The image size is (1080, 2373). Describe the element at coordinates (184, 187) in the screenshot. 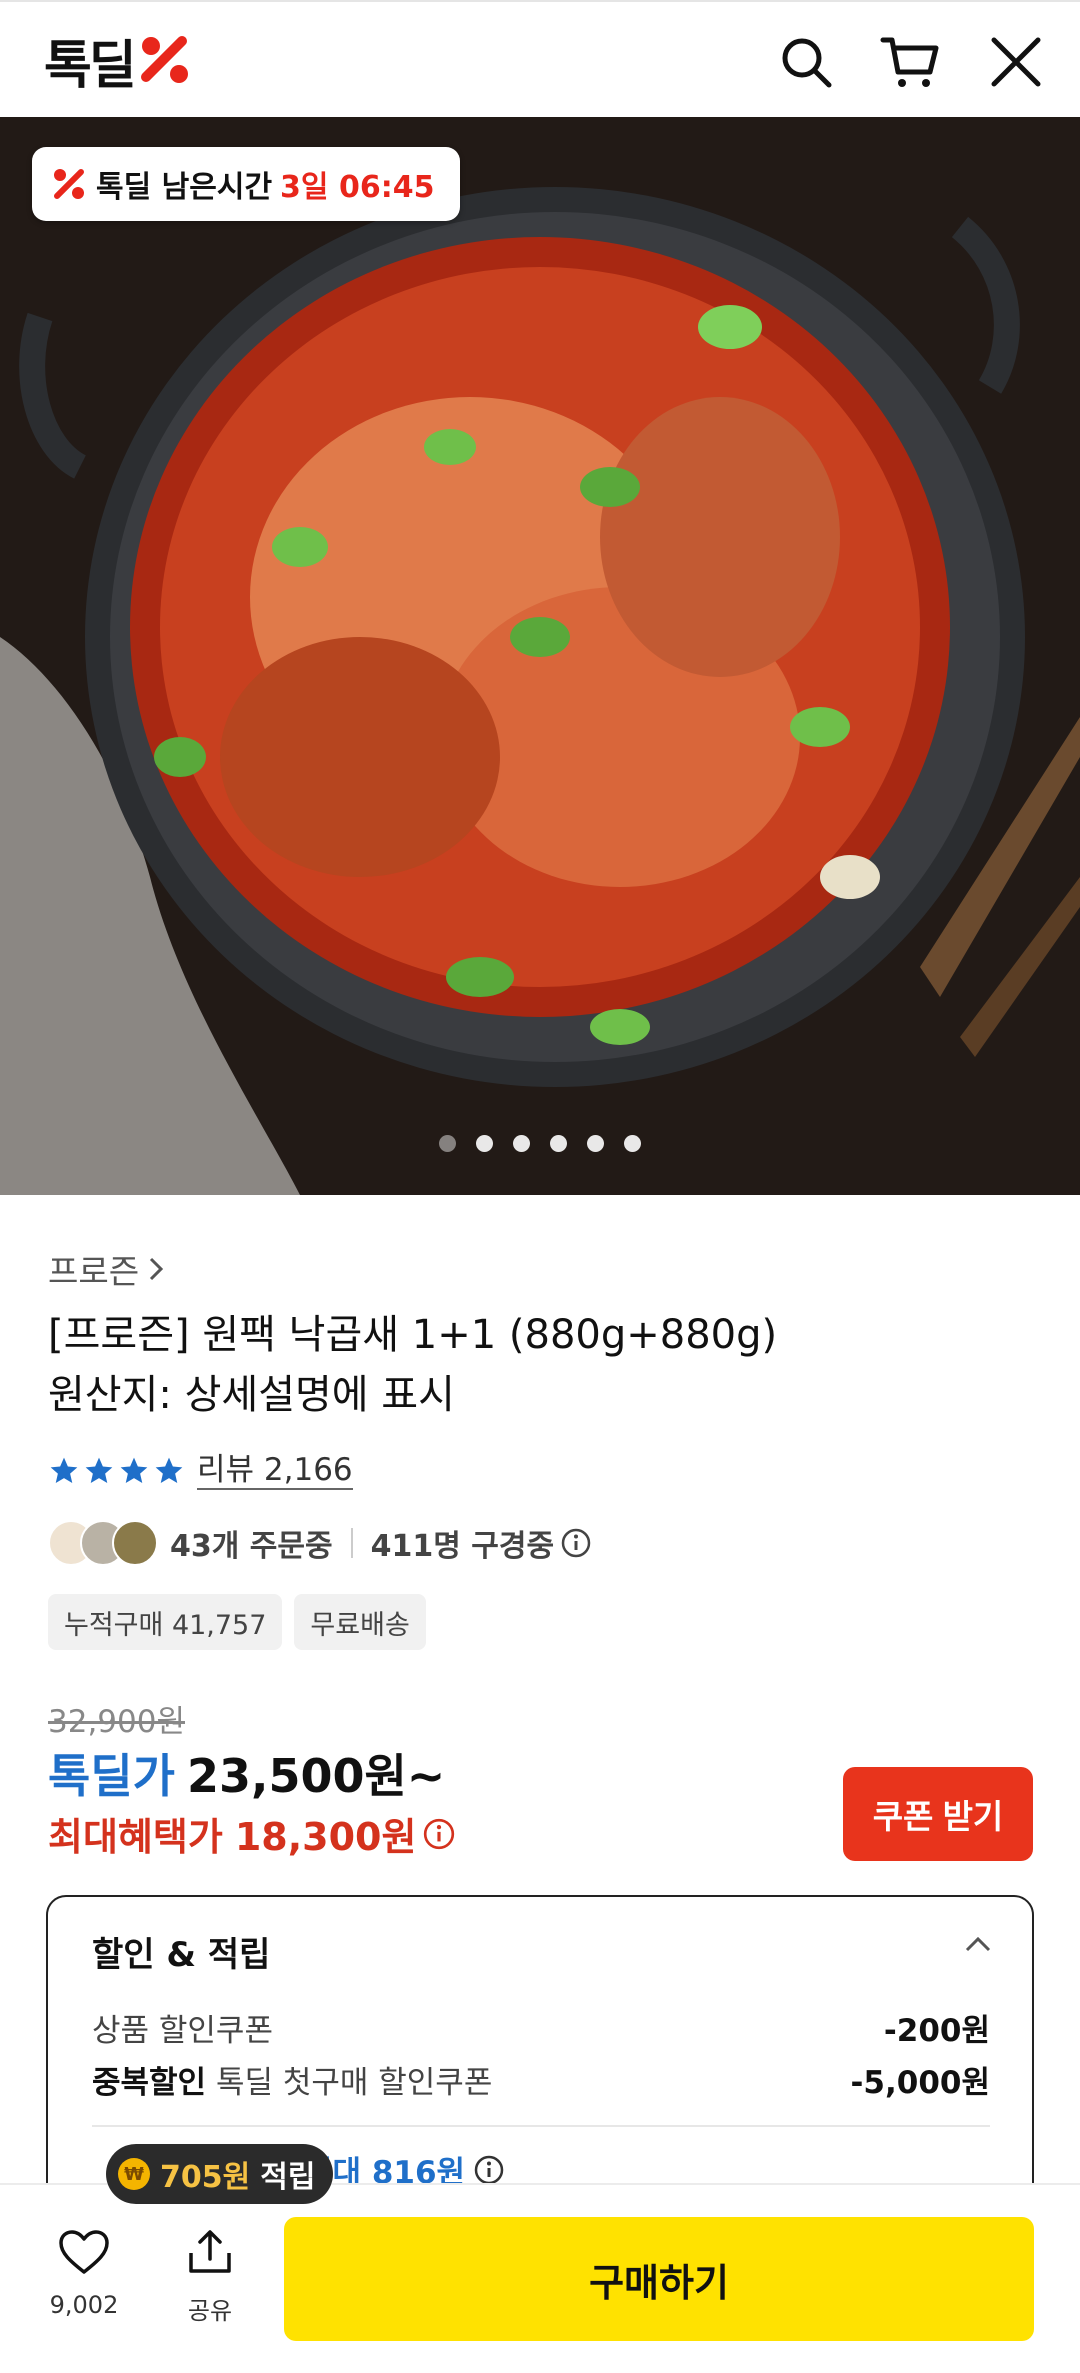

I see `timer-label: 톡딜 남은시간` at that location.